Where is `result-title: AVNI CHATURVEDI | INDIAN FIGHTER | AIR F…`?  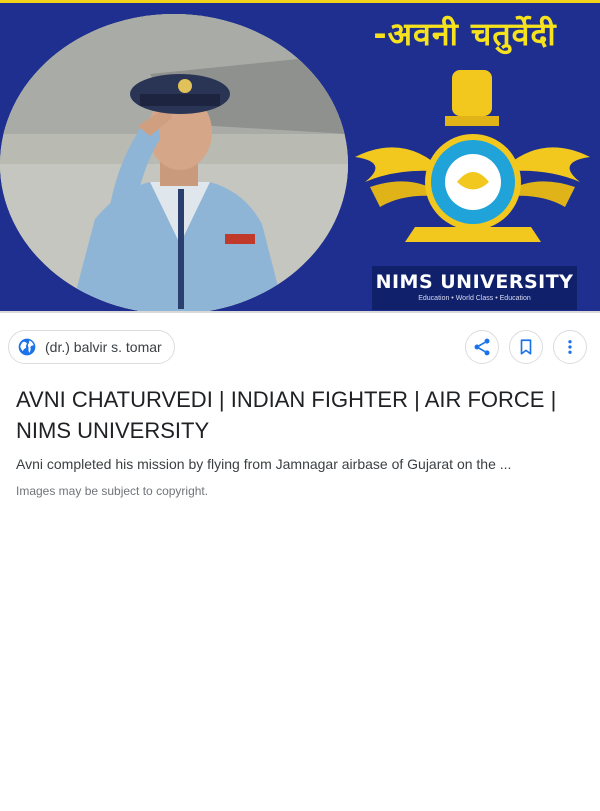 result-title: AVNI CHATURVEDI | INDIAN FIGHTER | AIR F… is located at coordinates (301, 415).